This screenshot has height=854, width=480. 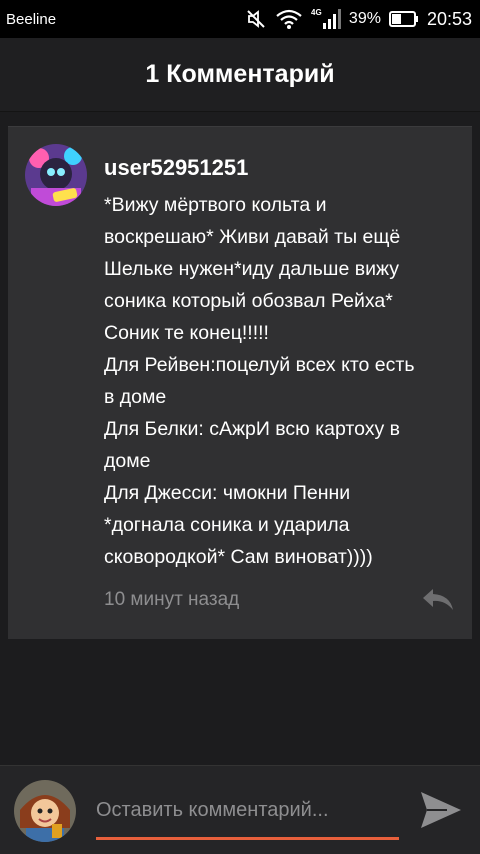 I want to click on comment-line: *догнала соника и ударила, so click(x=227, y=525).